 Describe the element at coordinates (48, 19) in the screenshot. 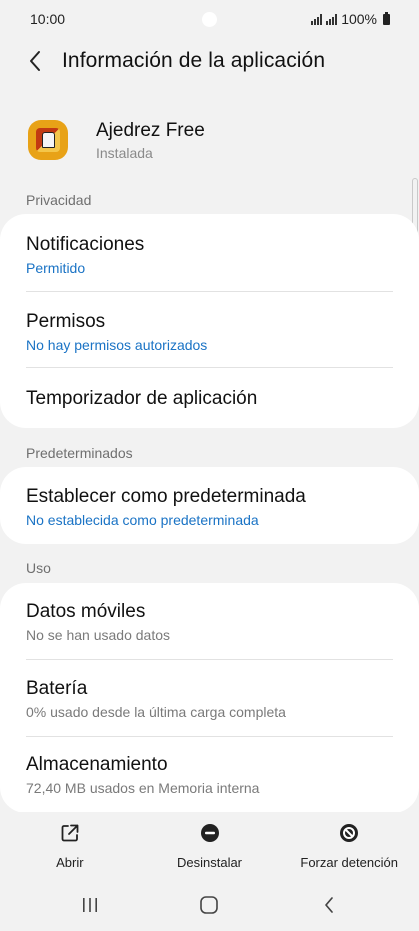

I see `status-time: 10:00` at that location.